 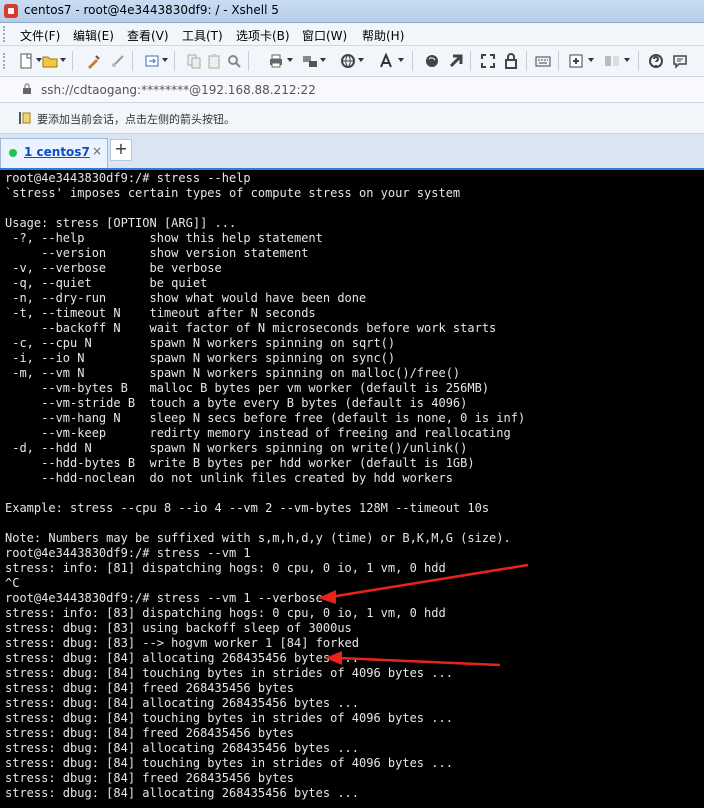 I want to click on print-icon, so click(x=276, y=61).